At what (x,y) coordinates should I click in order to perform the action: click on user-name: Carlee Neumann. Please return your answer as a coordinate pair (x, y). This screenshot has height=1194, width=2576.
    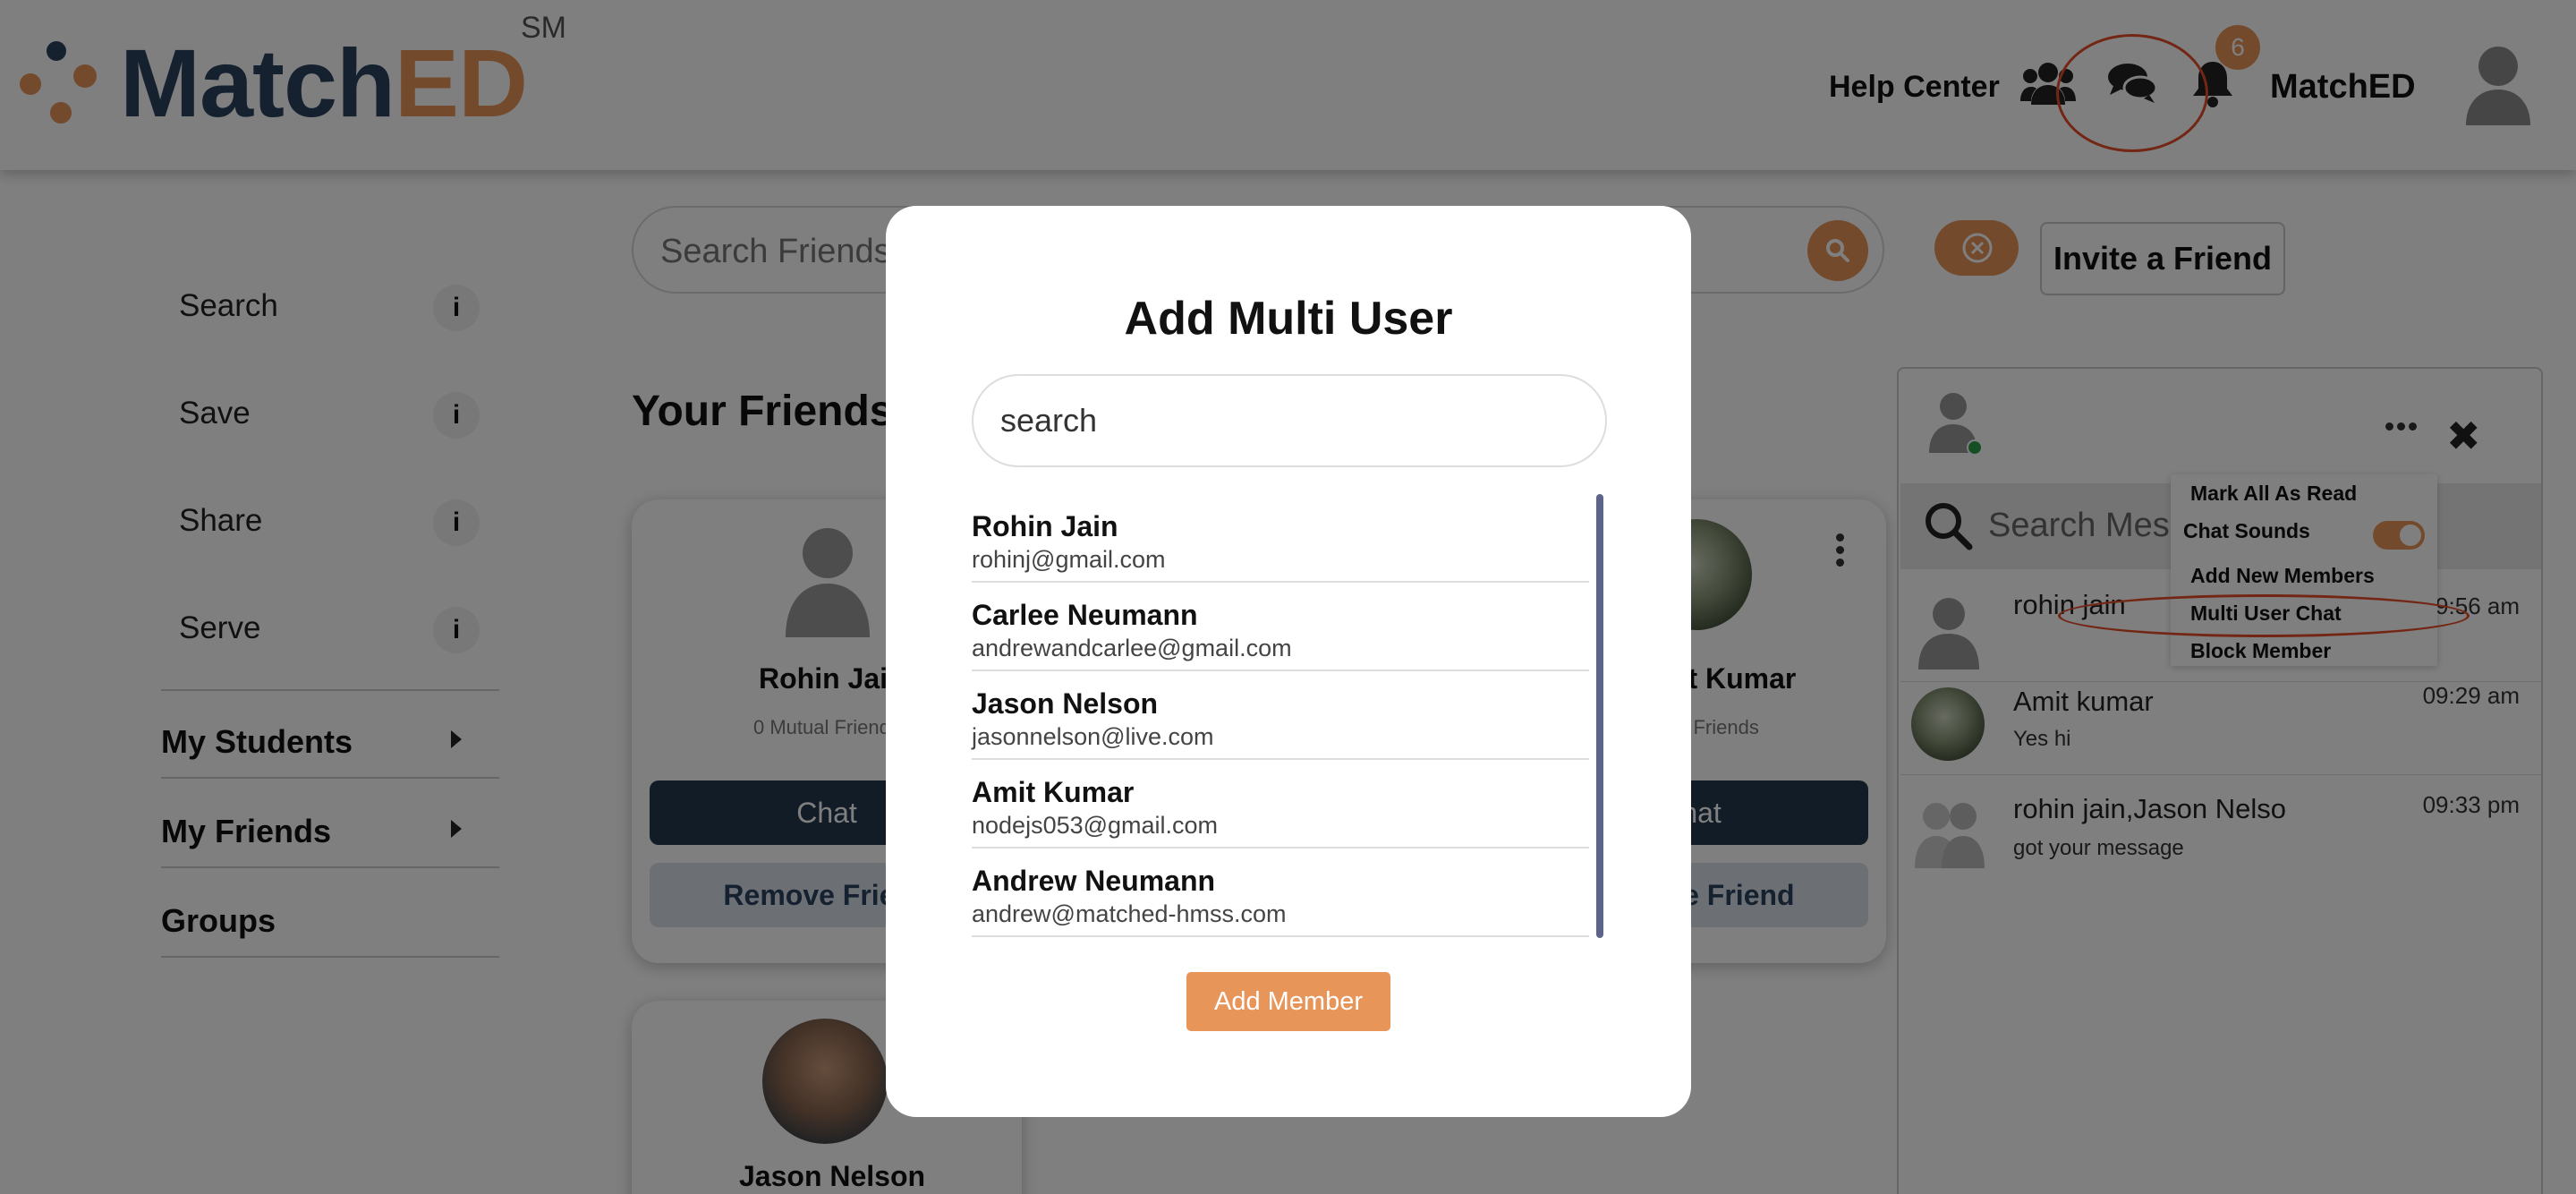
    Looking at the image, I should click on (1085, 615).